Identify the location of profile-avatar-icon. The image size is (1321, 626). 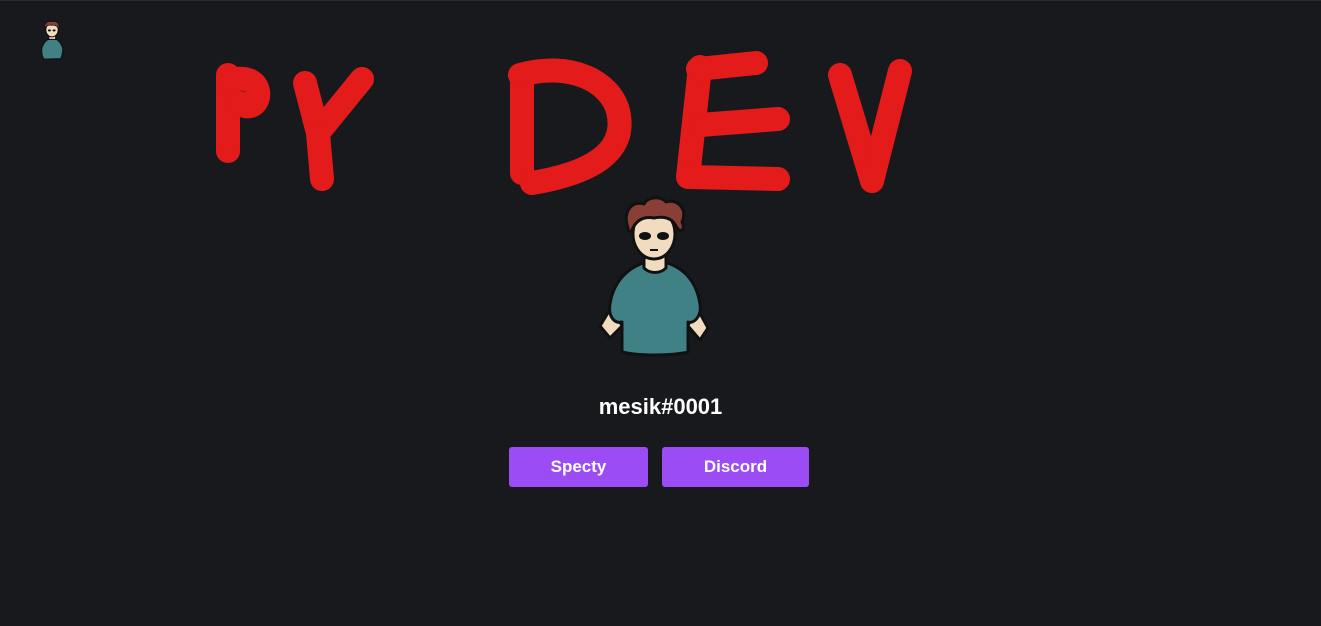
(654, 276).